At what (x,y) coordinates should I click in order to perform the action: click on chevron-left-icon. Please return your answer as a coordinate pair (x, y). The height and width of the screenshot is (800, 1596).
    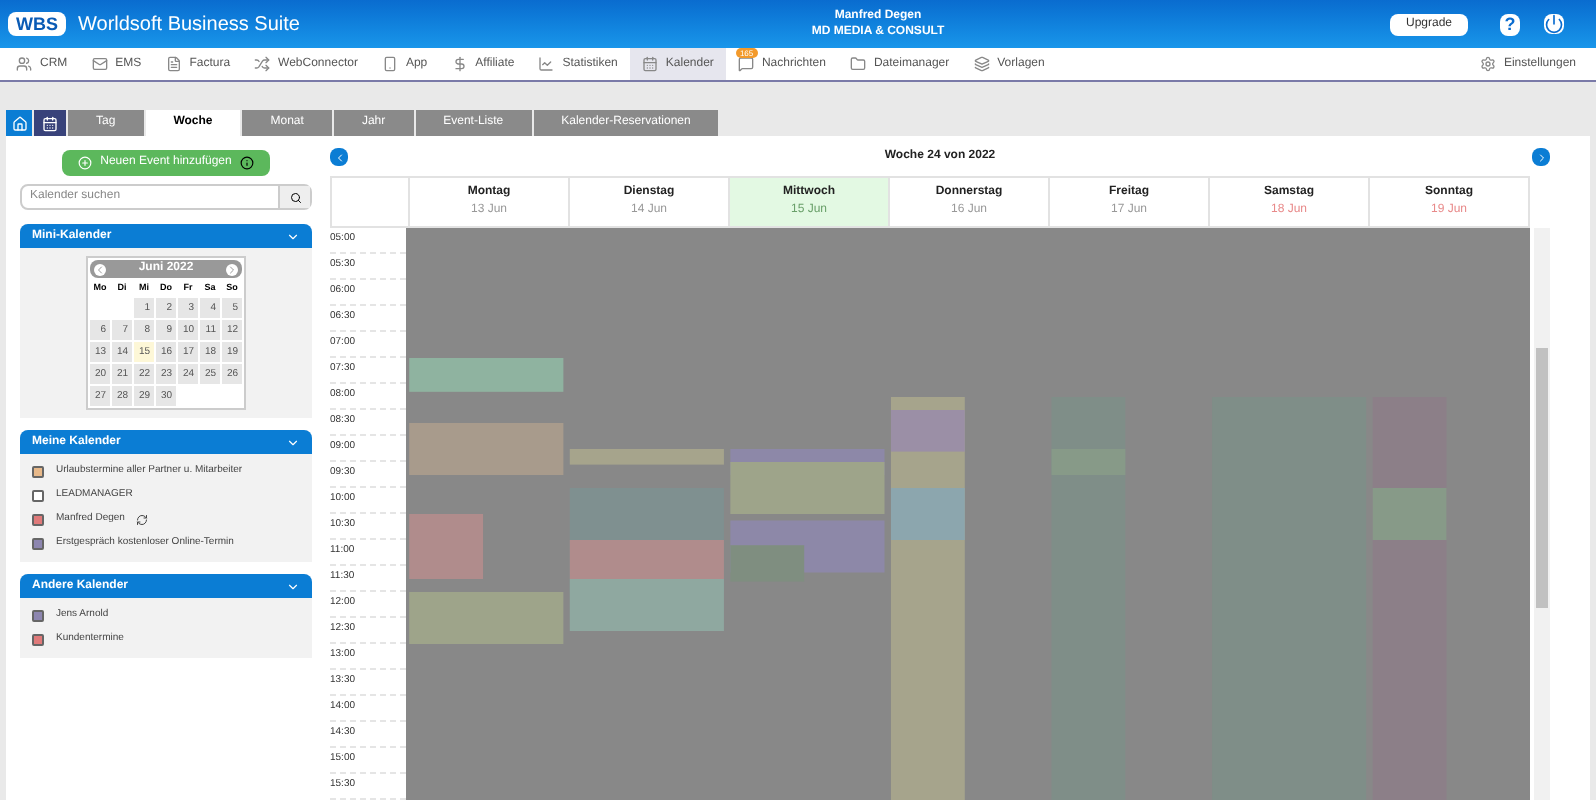
    Looking at the image, I should click on (339, 157).